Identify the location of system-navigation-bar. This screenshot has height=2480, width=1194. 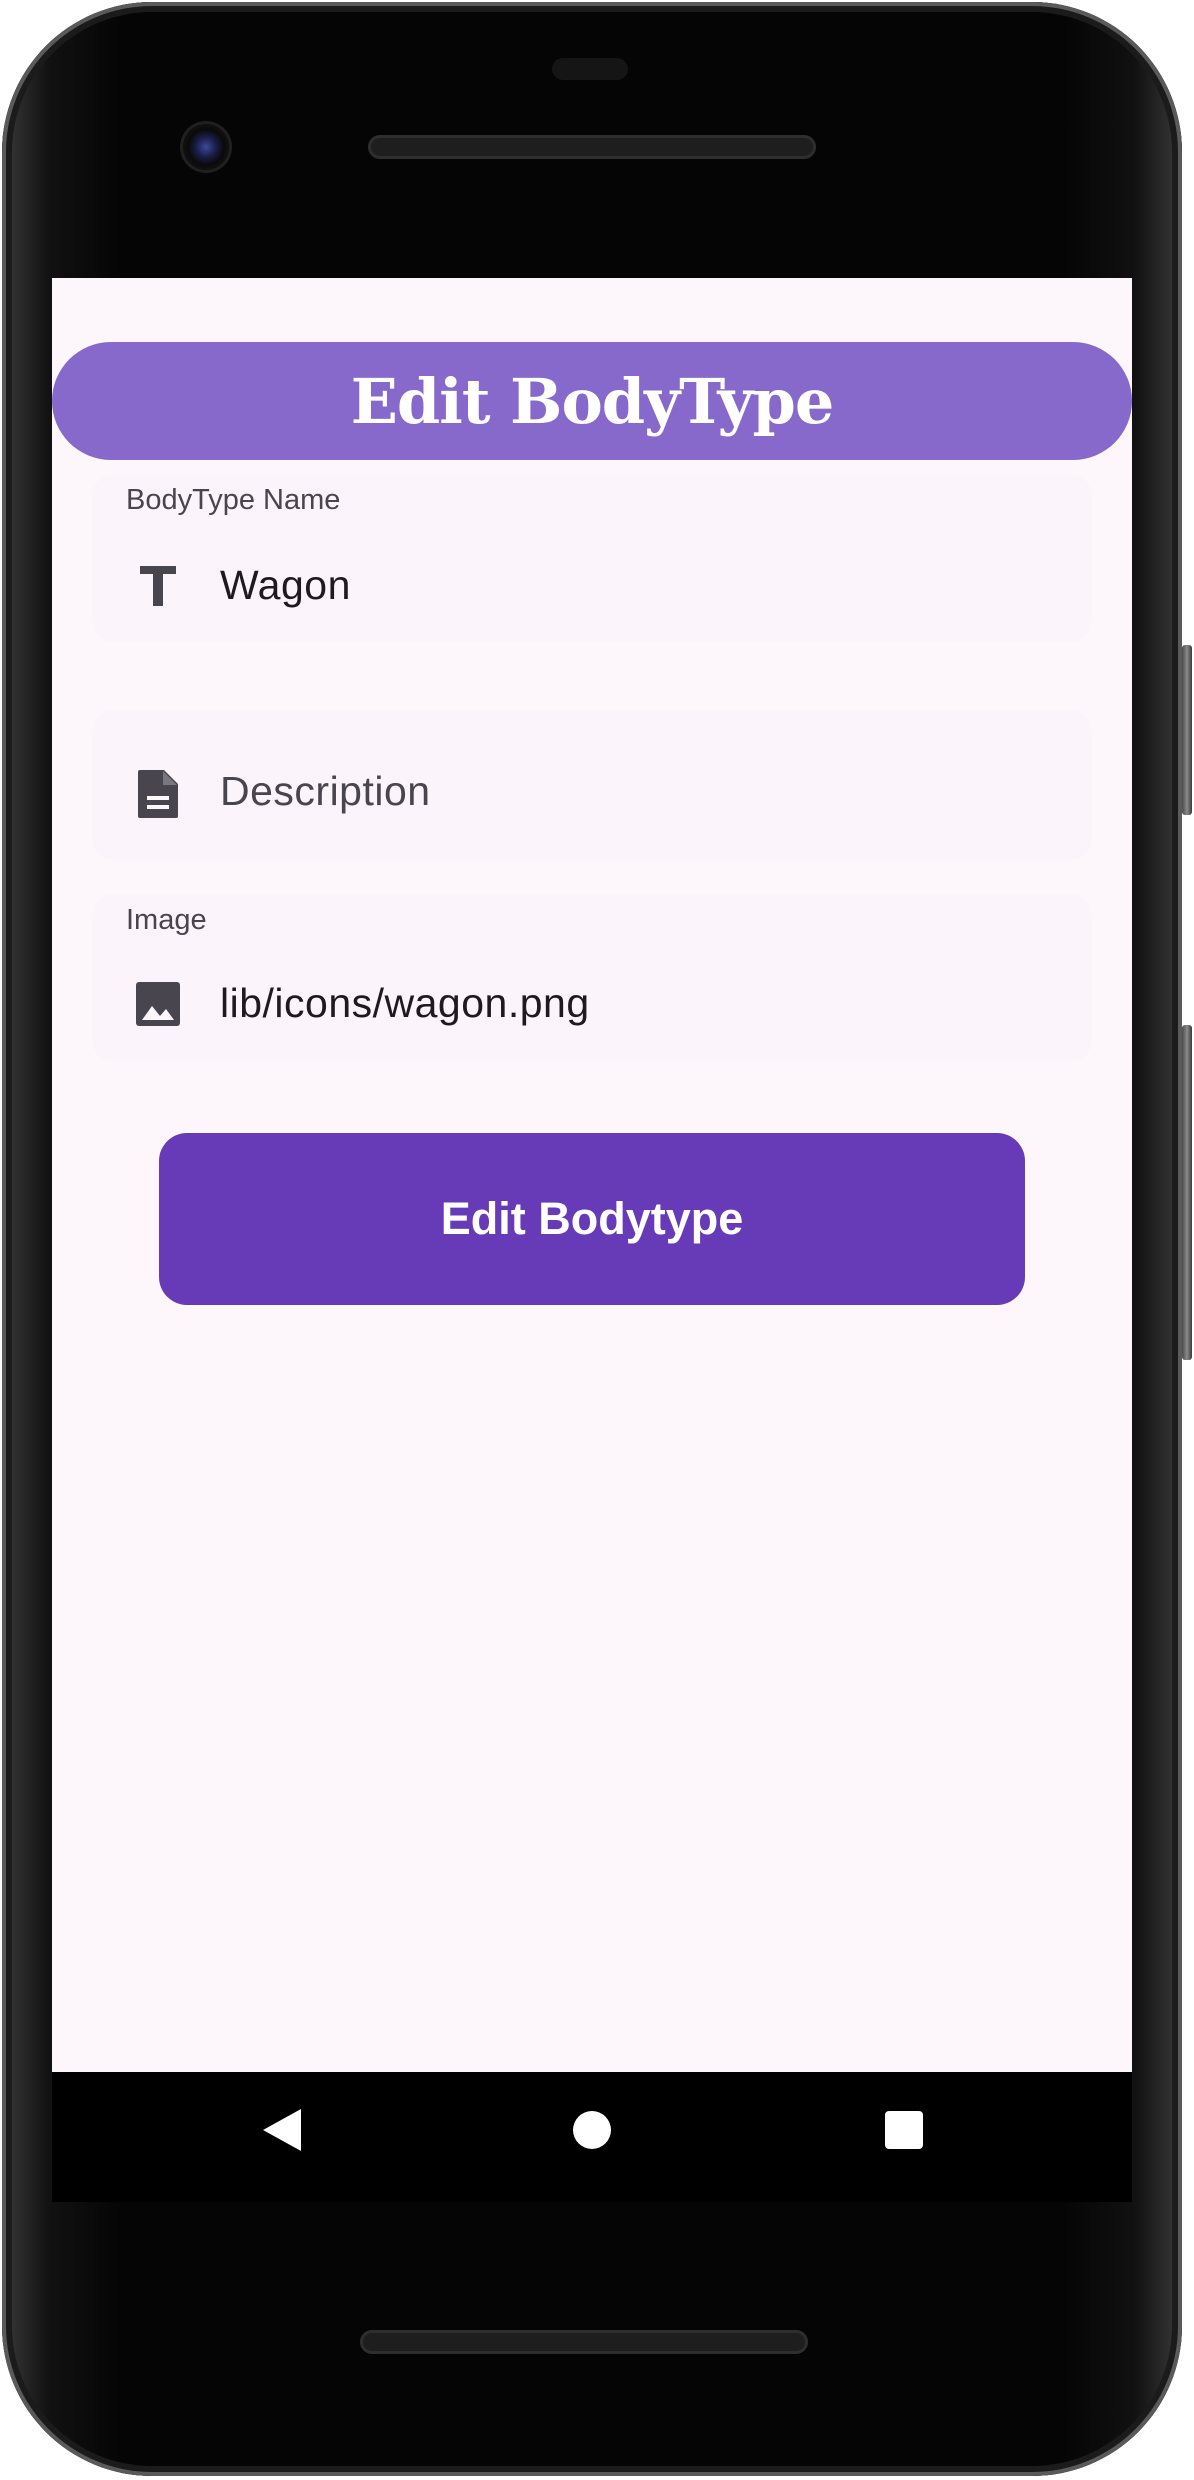
(592, 2137).